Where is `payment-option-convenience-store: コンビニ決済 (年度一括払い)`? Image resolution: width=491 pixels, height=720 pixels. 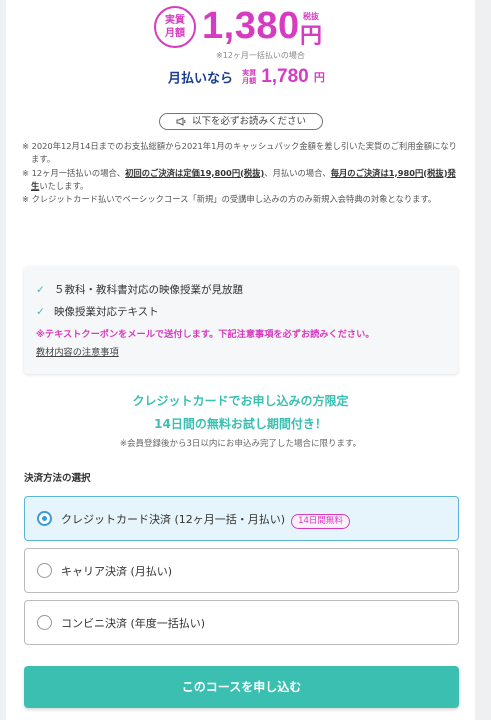
payment-option-convenience-store: コンビニ決済 (年度一括払い) is located at coordinates (241, 622).